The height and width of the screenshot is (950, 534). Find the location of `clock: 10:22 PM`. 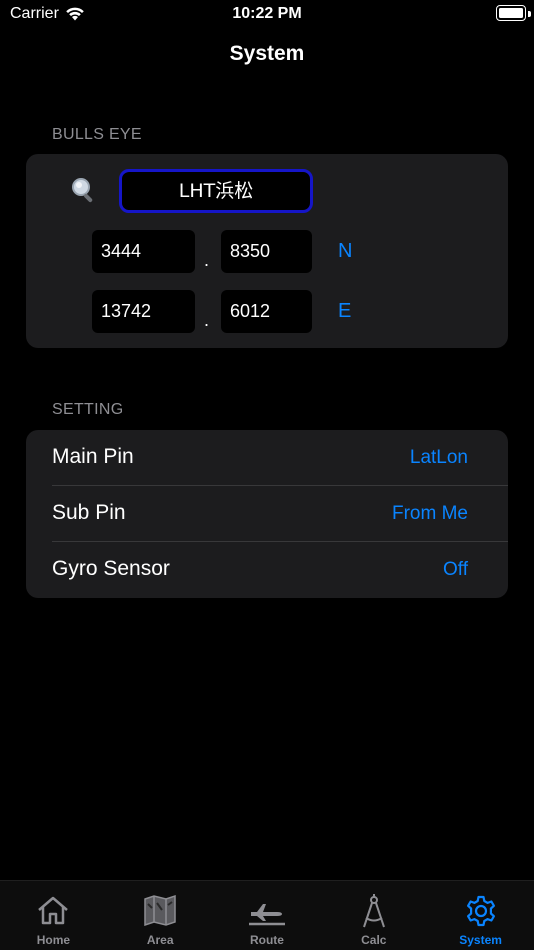

clock: 10:22 PM is located at coordinates (267, 13).